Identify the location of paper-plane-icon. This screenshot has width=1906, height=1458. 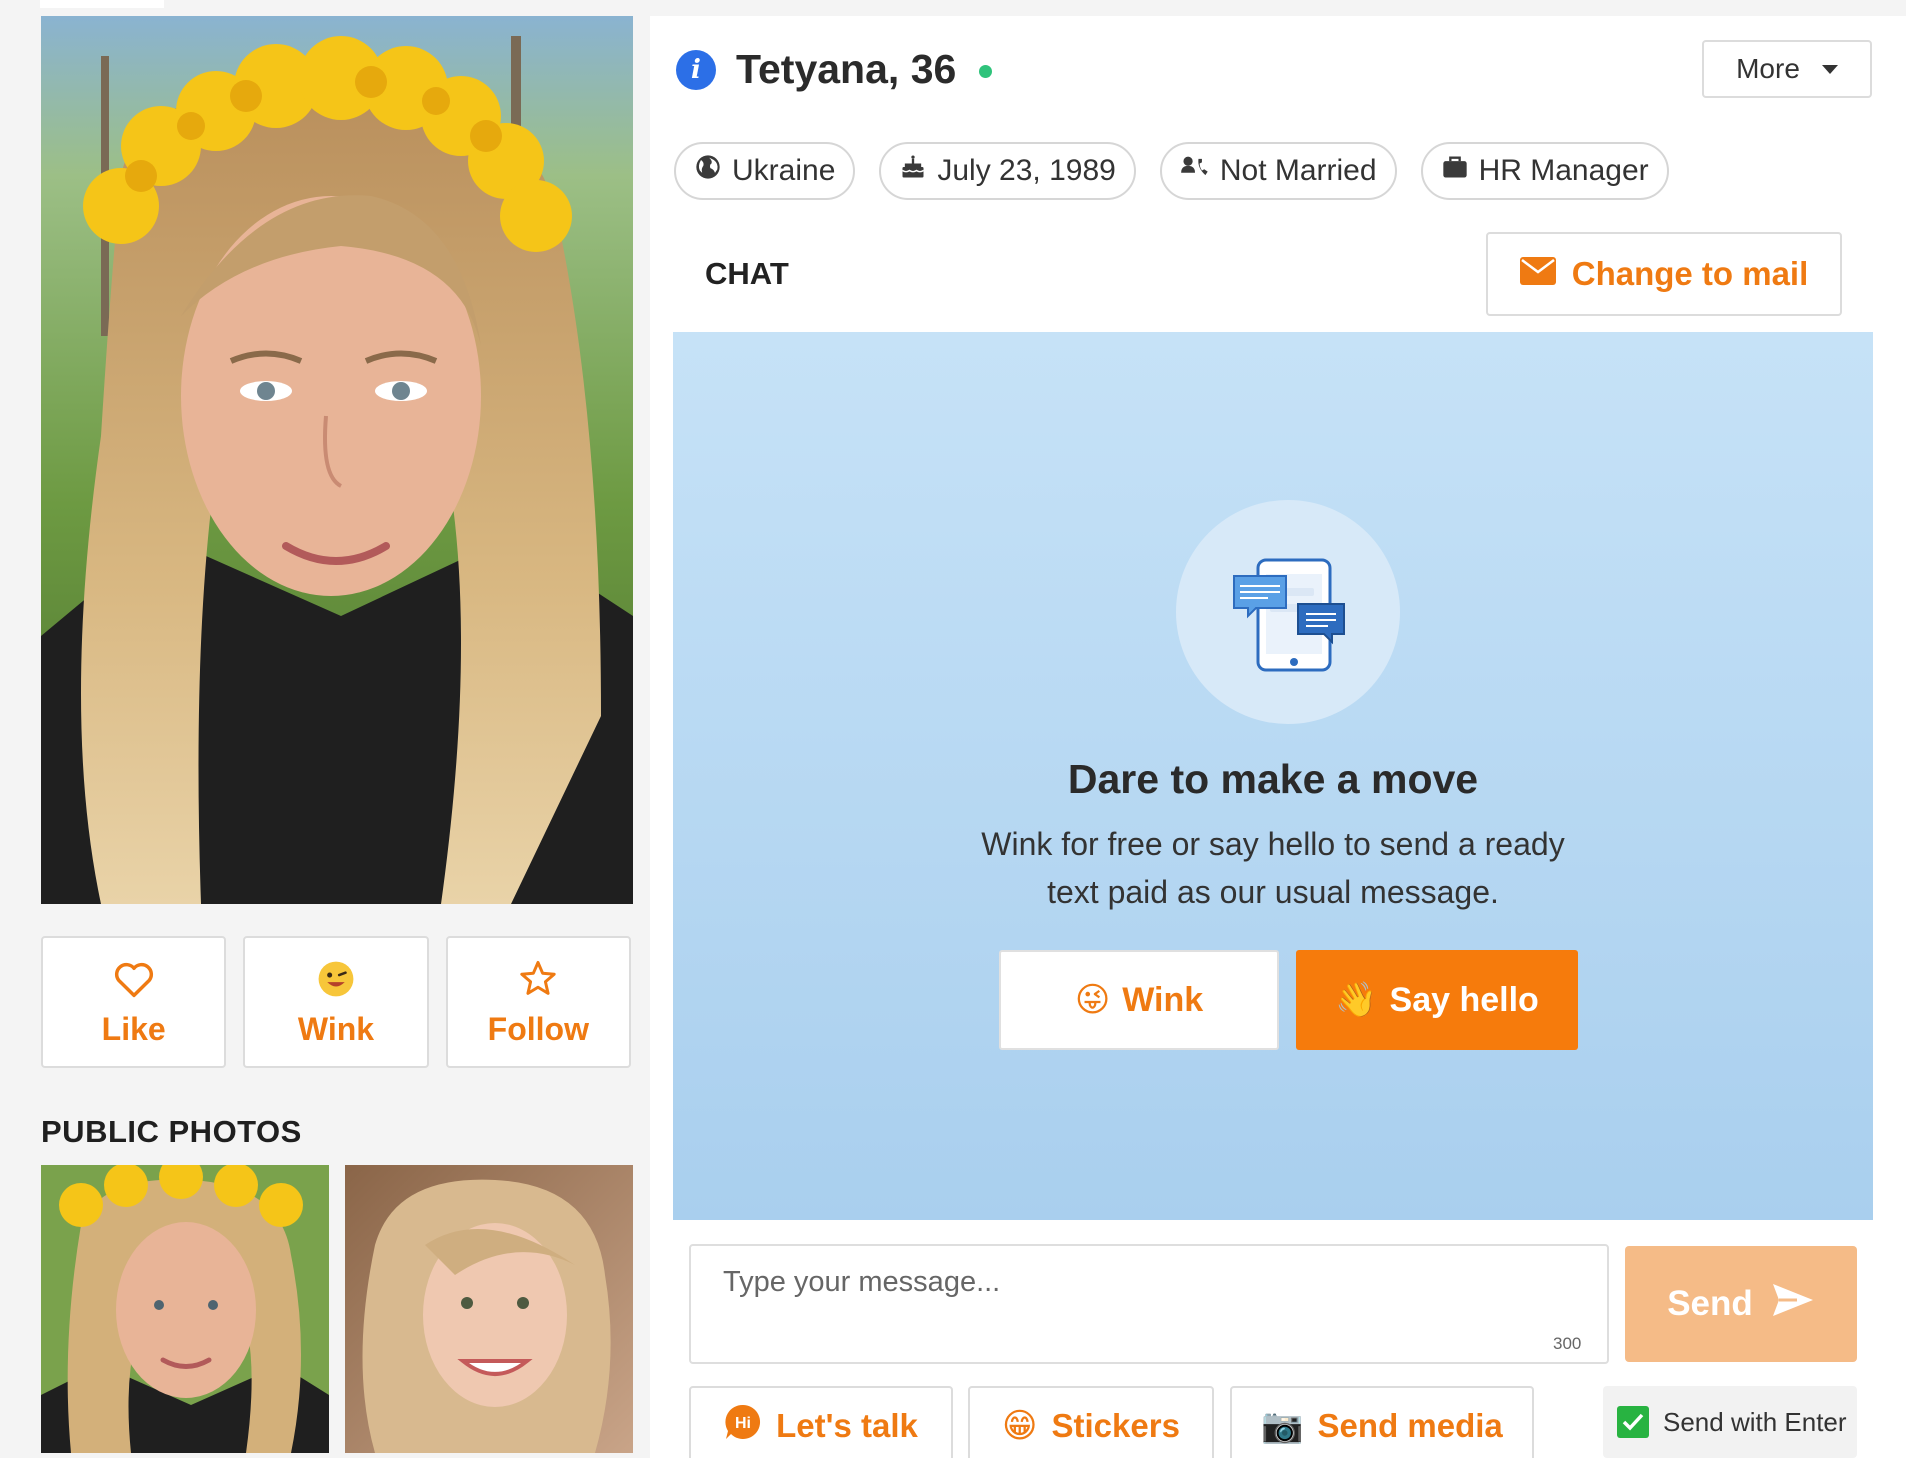
(1793, 1304).